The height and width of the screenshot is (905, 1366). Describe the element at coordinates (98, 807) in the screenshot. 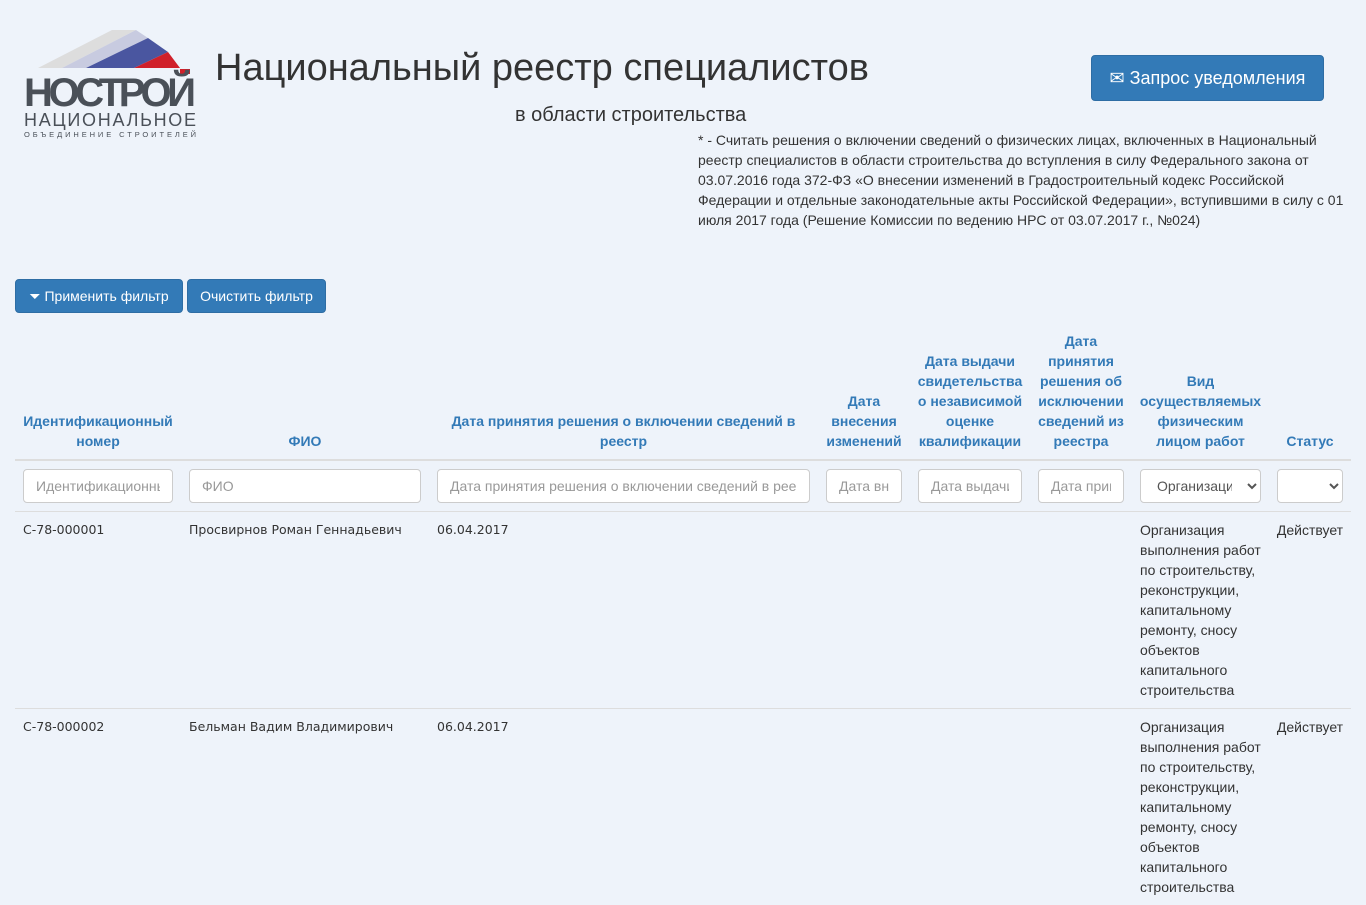

I see `cell-id: С-78-000002` at that location.